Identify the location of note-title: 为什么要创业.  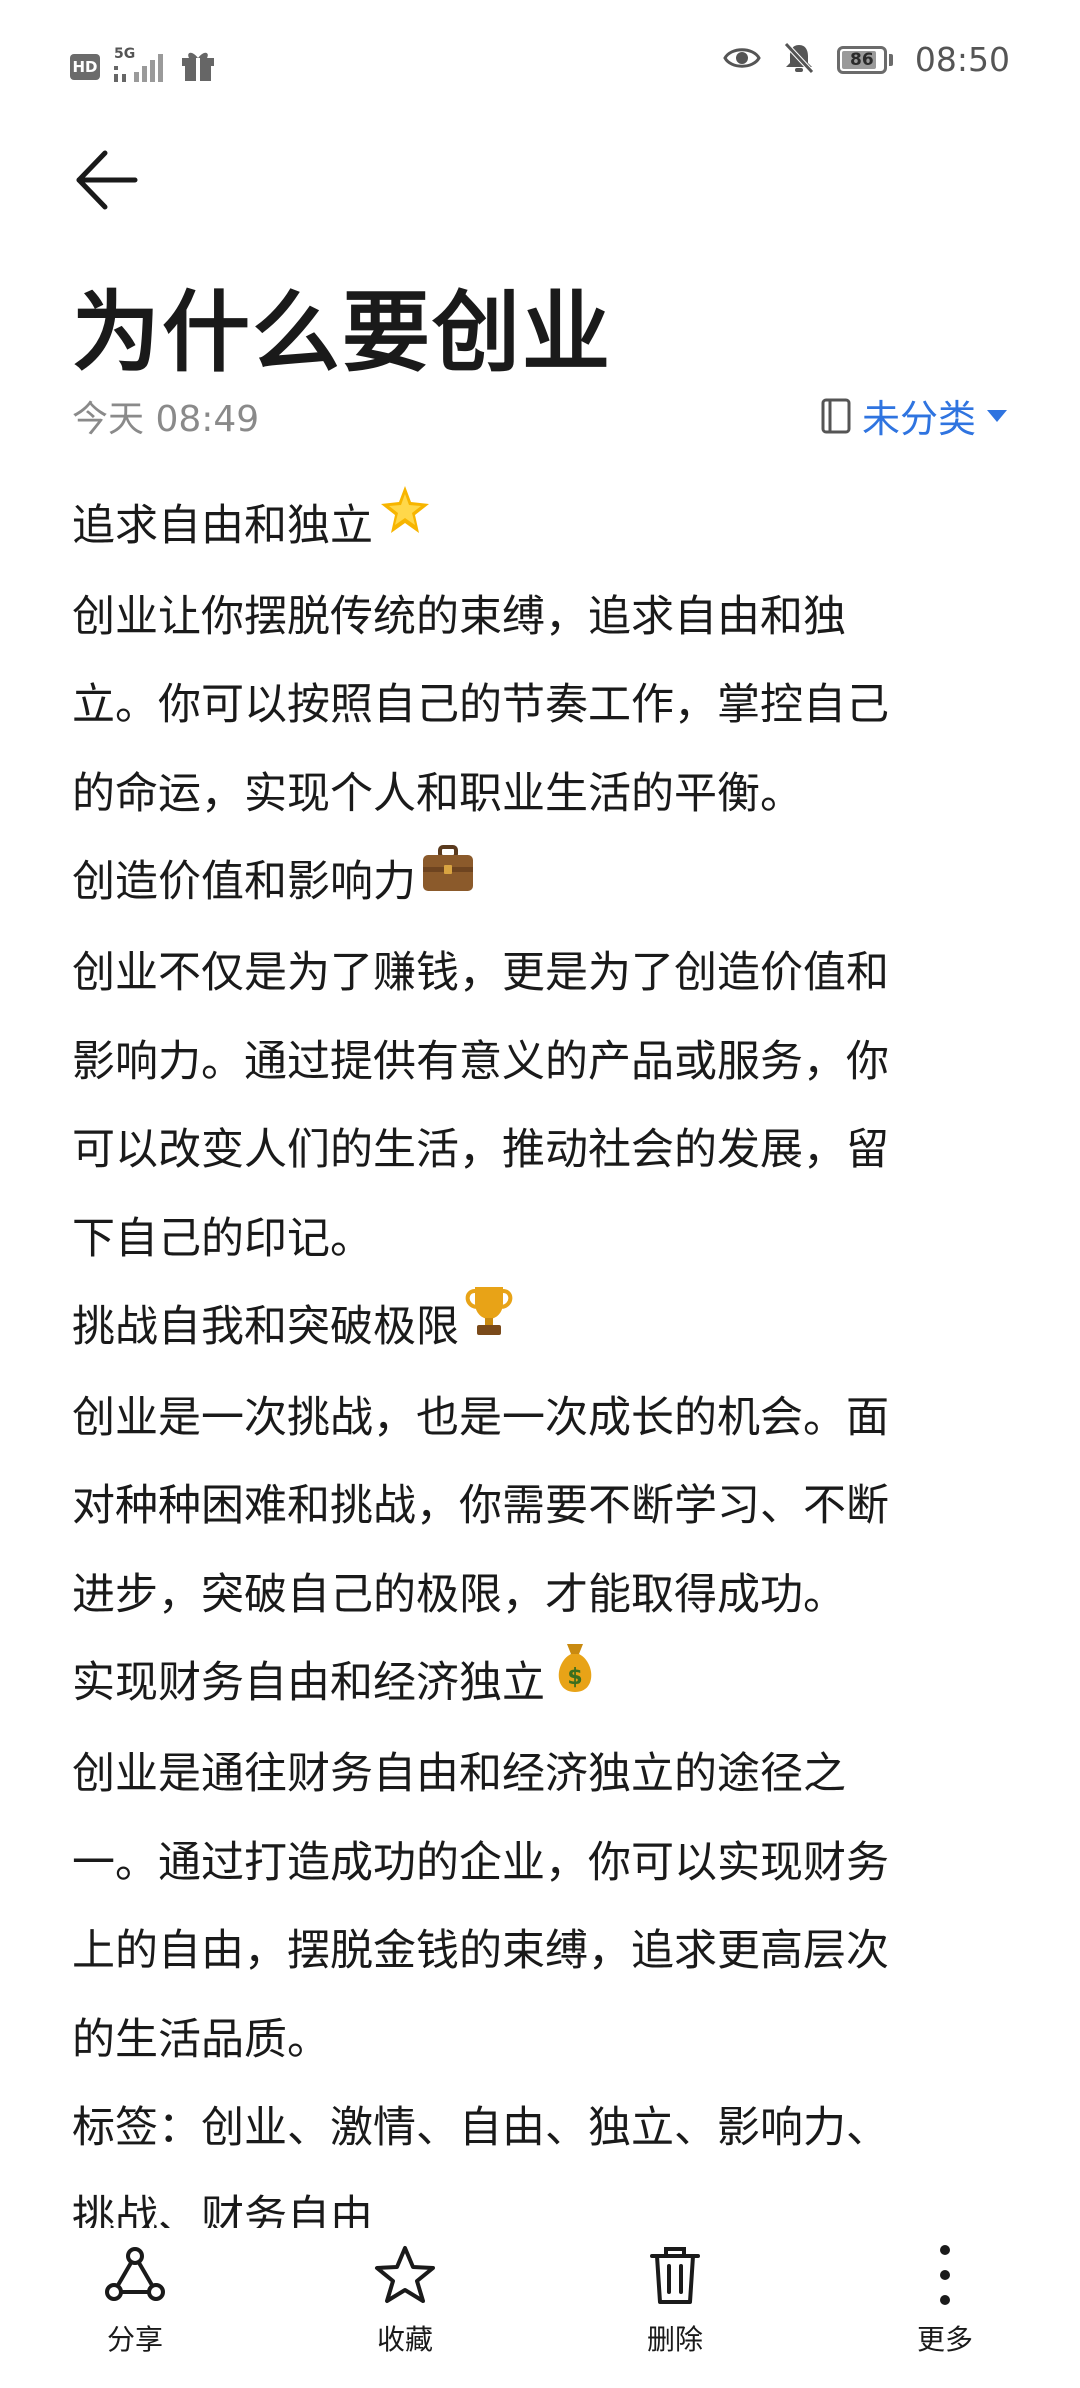
(342, 325).